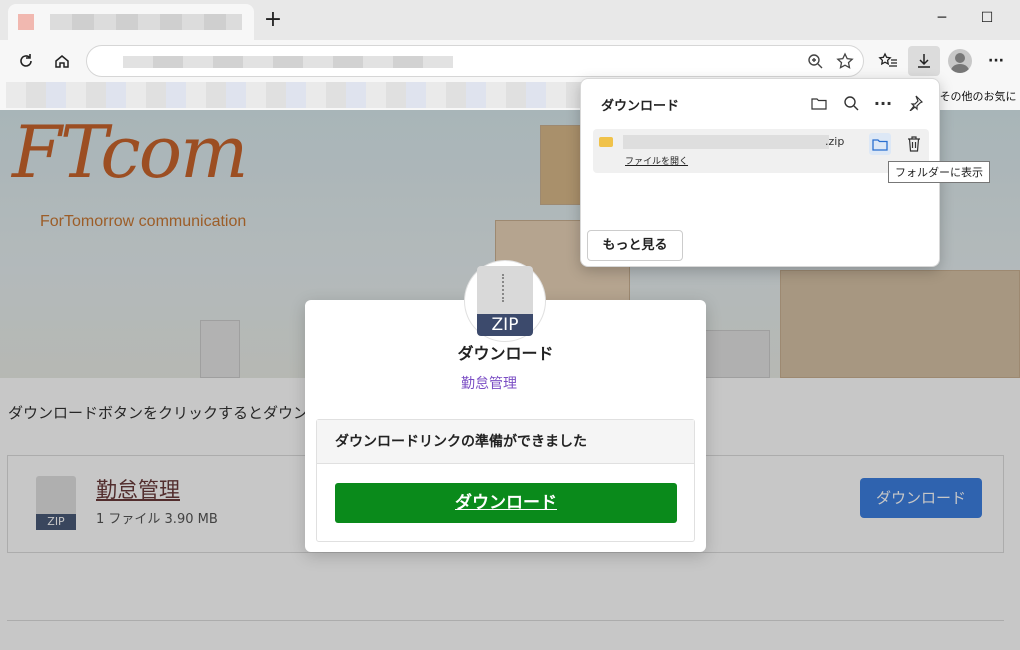 This screenshot has height=650, width=1020. What do you see at coordinates (505, 480) in the screenshot?
I see `download-ready-box: ダウンロードリンクの準備ができました ダウンロード` at bounding box center [505, 480].